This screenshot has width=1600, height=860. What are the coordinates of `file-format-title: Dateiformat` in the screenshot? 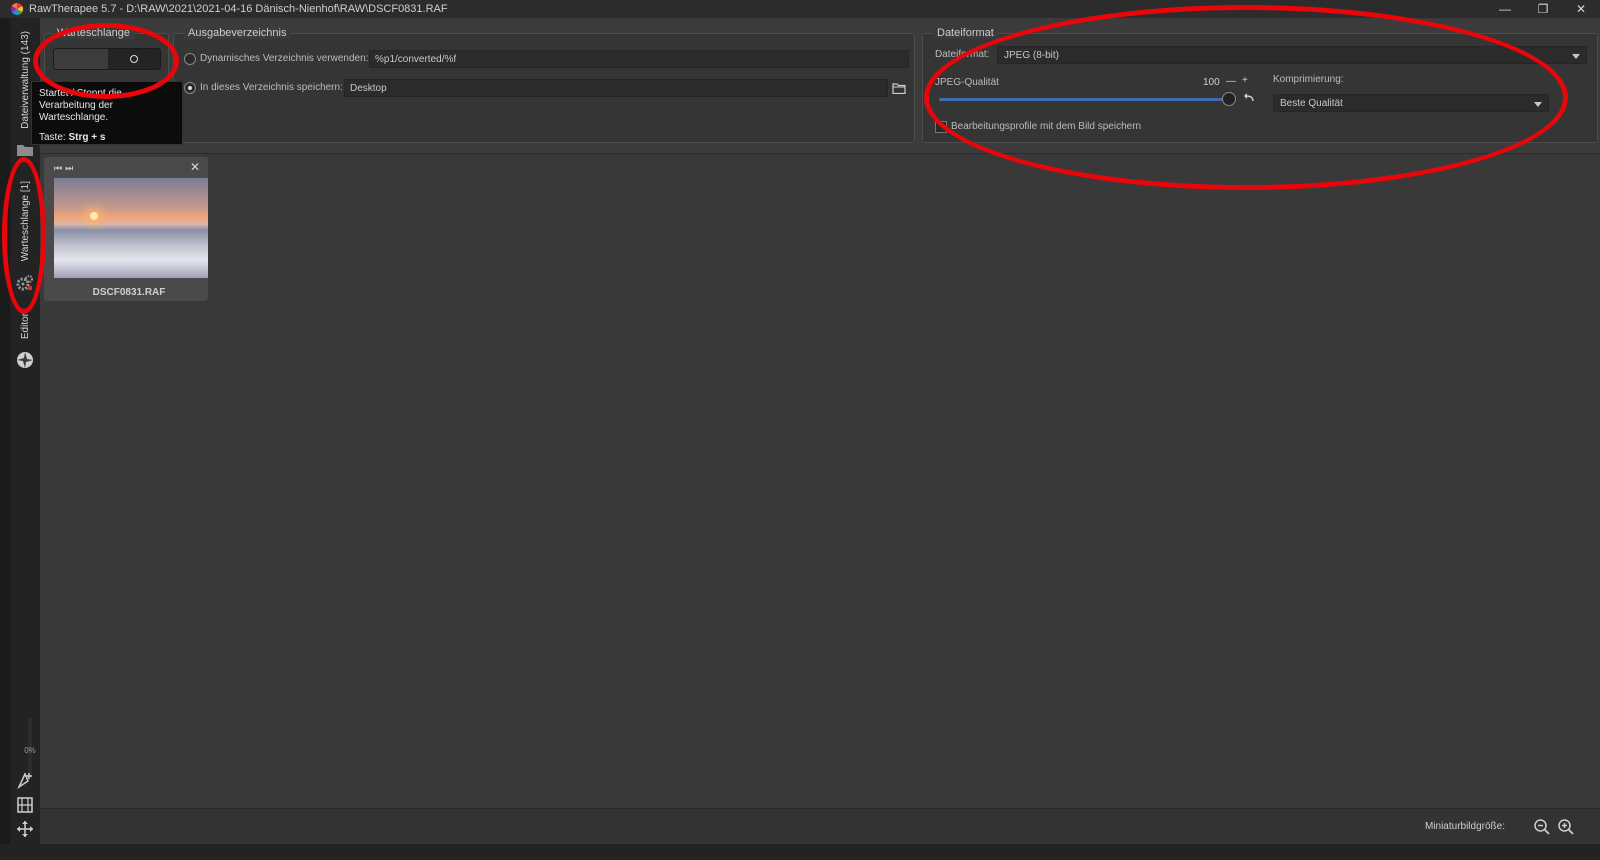 It's located at (965, 33).